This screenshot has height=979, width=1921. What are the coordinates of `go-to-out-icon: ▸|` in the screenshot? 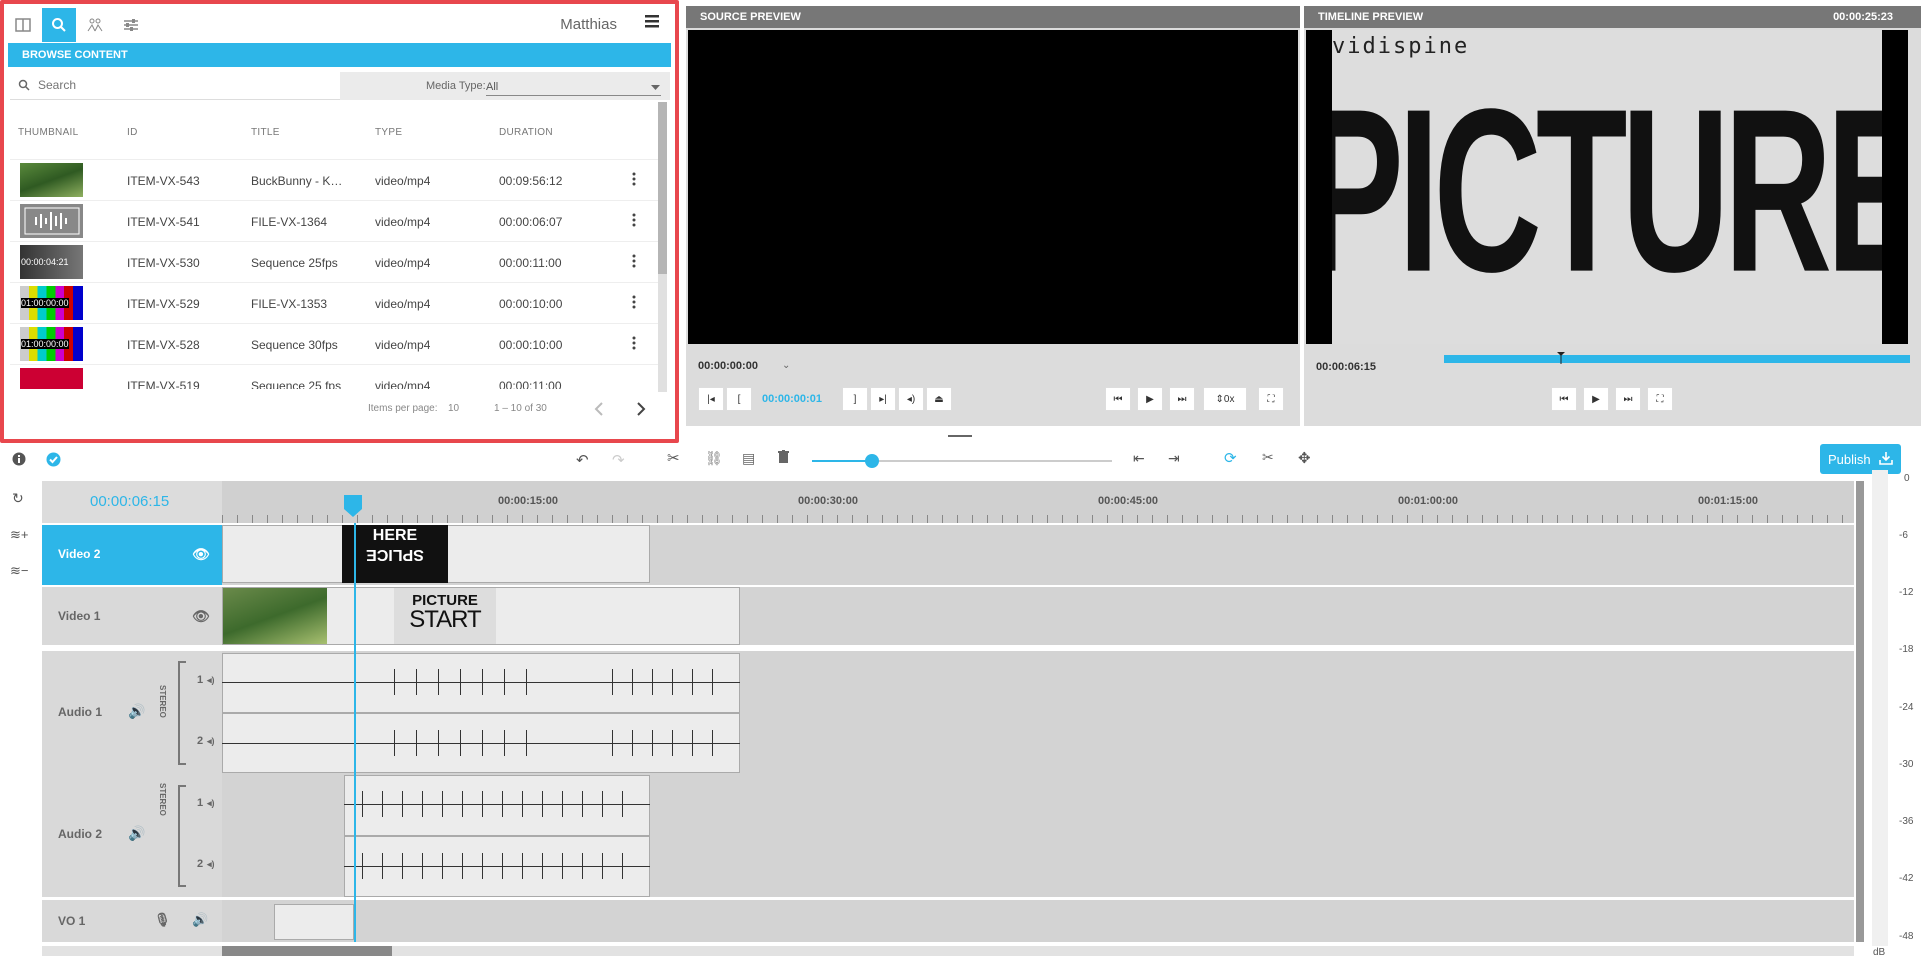 It's located at (883, 399).